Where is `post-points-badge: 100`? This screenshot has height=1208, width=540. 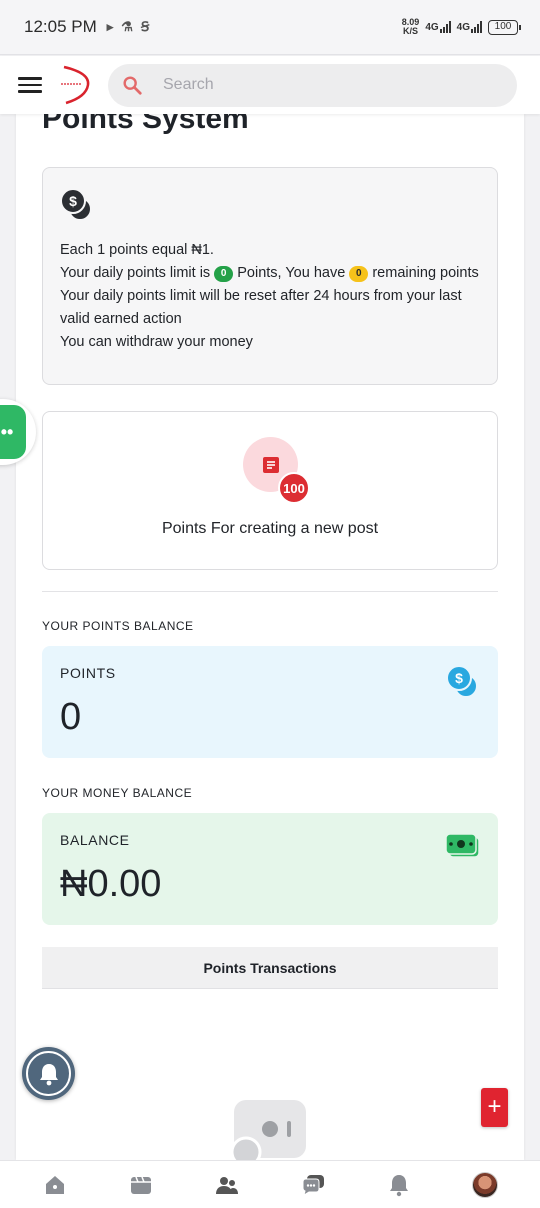
post-points-badge: 100 is located at coordinates (294, 488).